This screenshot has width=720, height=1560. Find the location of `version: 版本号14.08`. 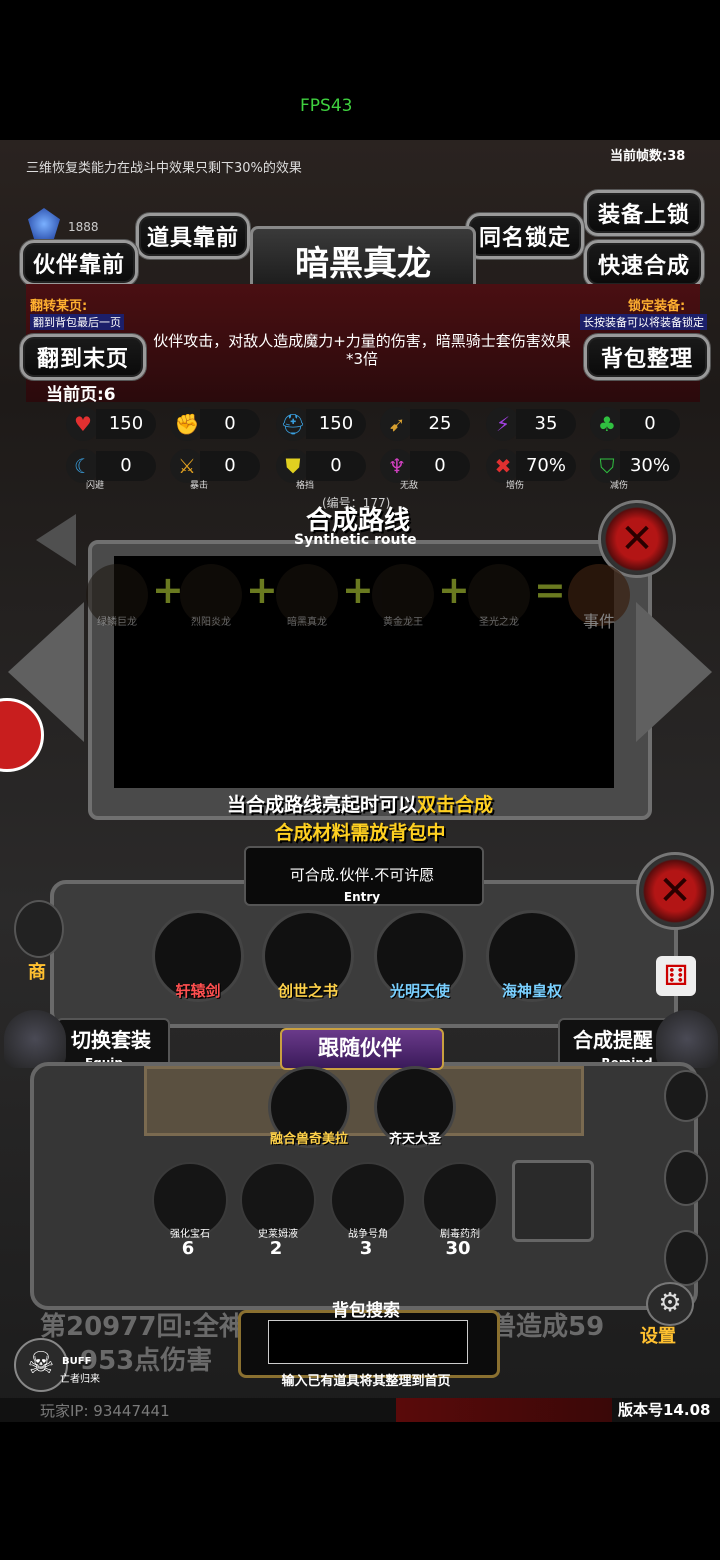

version: 版本号14.08 is located at coordinates (664, 1410).